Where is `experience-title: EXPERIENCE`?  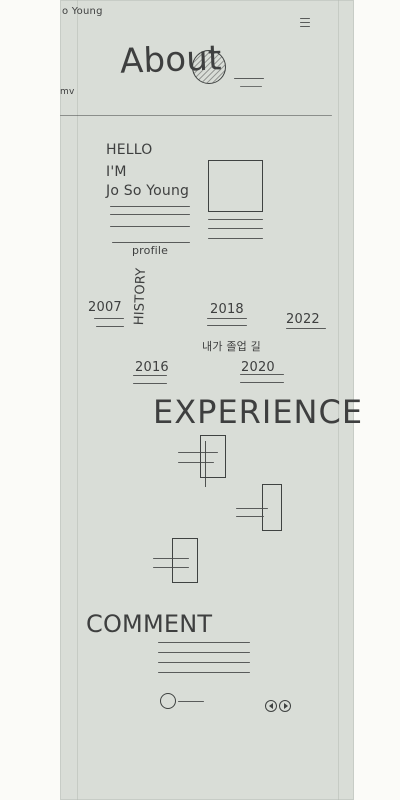
experience-title: EXPERIENCE is located at coordinates (258, 412).